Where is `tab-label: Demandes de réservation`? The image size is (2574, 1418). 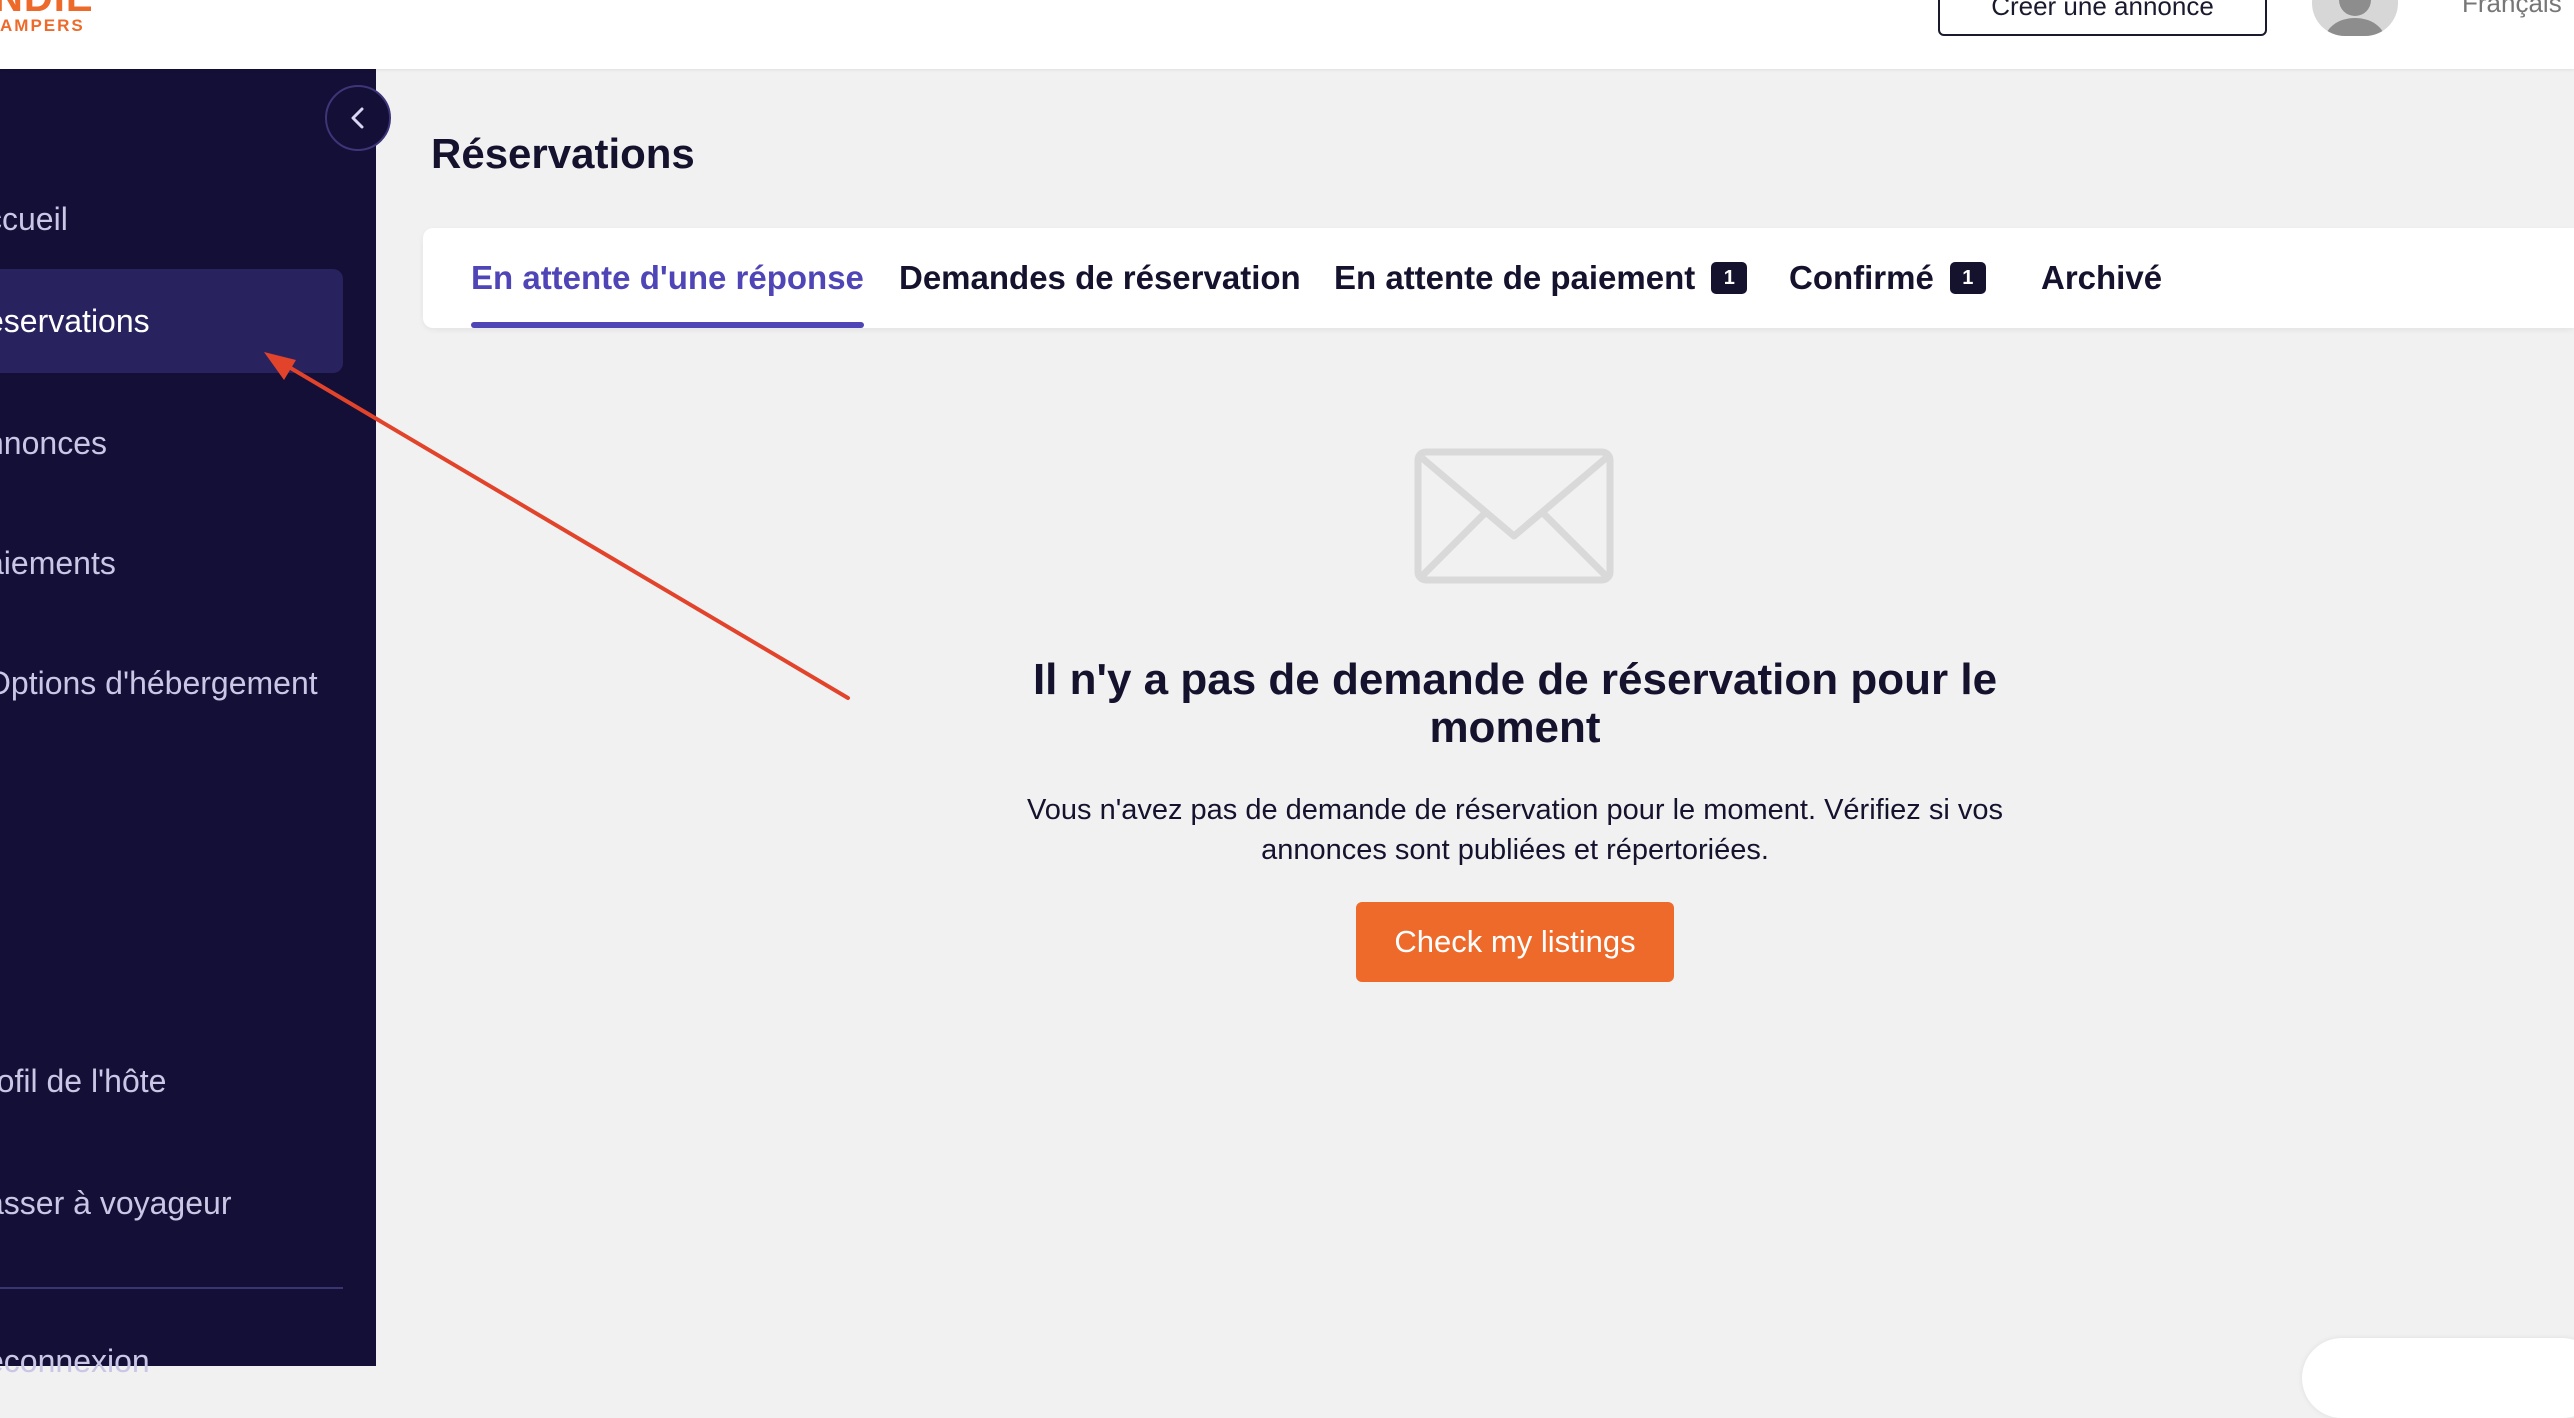 tab-label: Demandes de réservation is located at coordinates (1100, 277).